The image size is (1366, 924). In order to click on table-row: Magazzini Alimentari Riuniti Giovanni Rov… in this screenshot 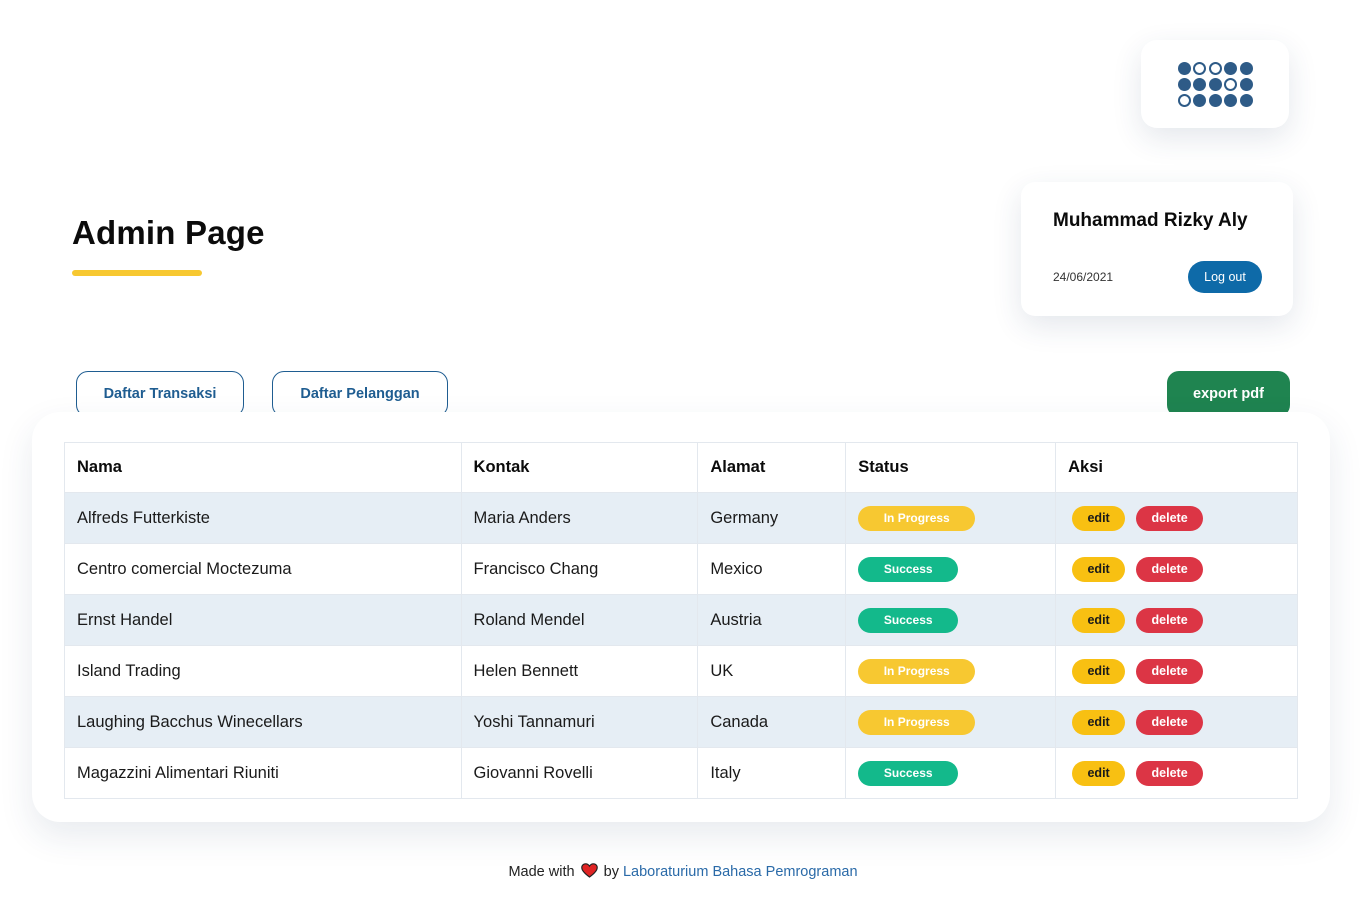, I will do `click(681, 773)`.